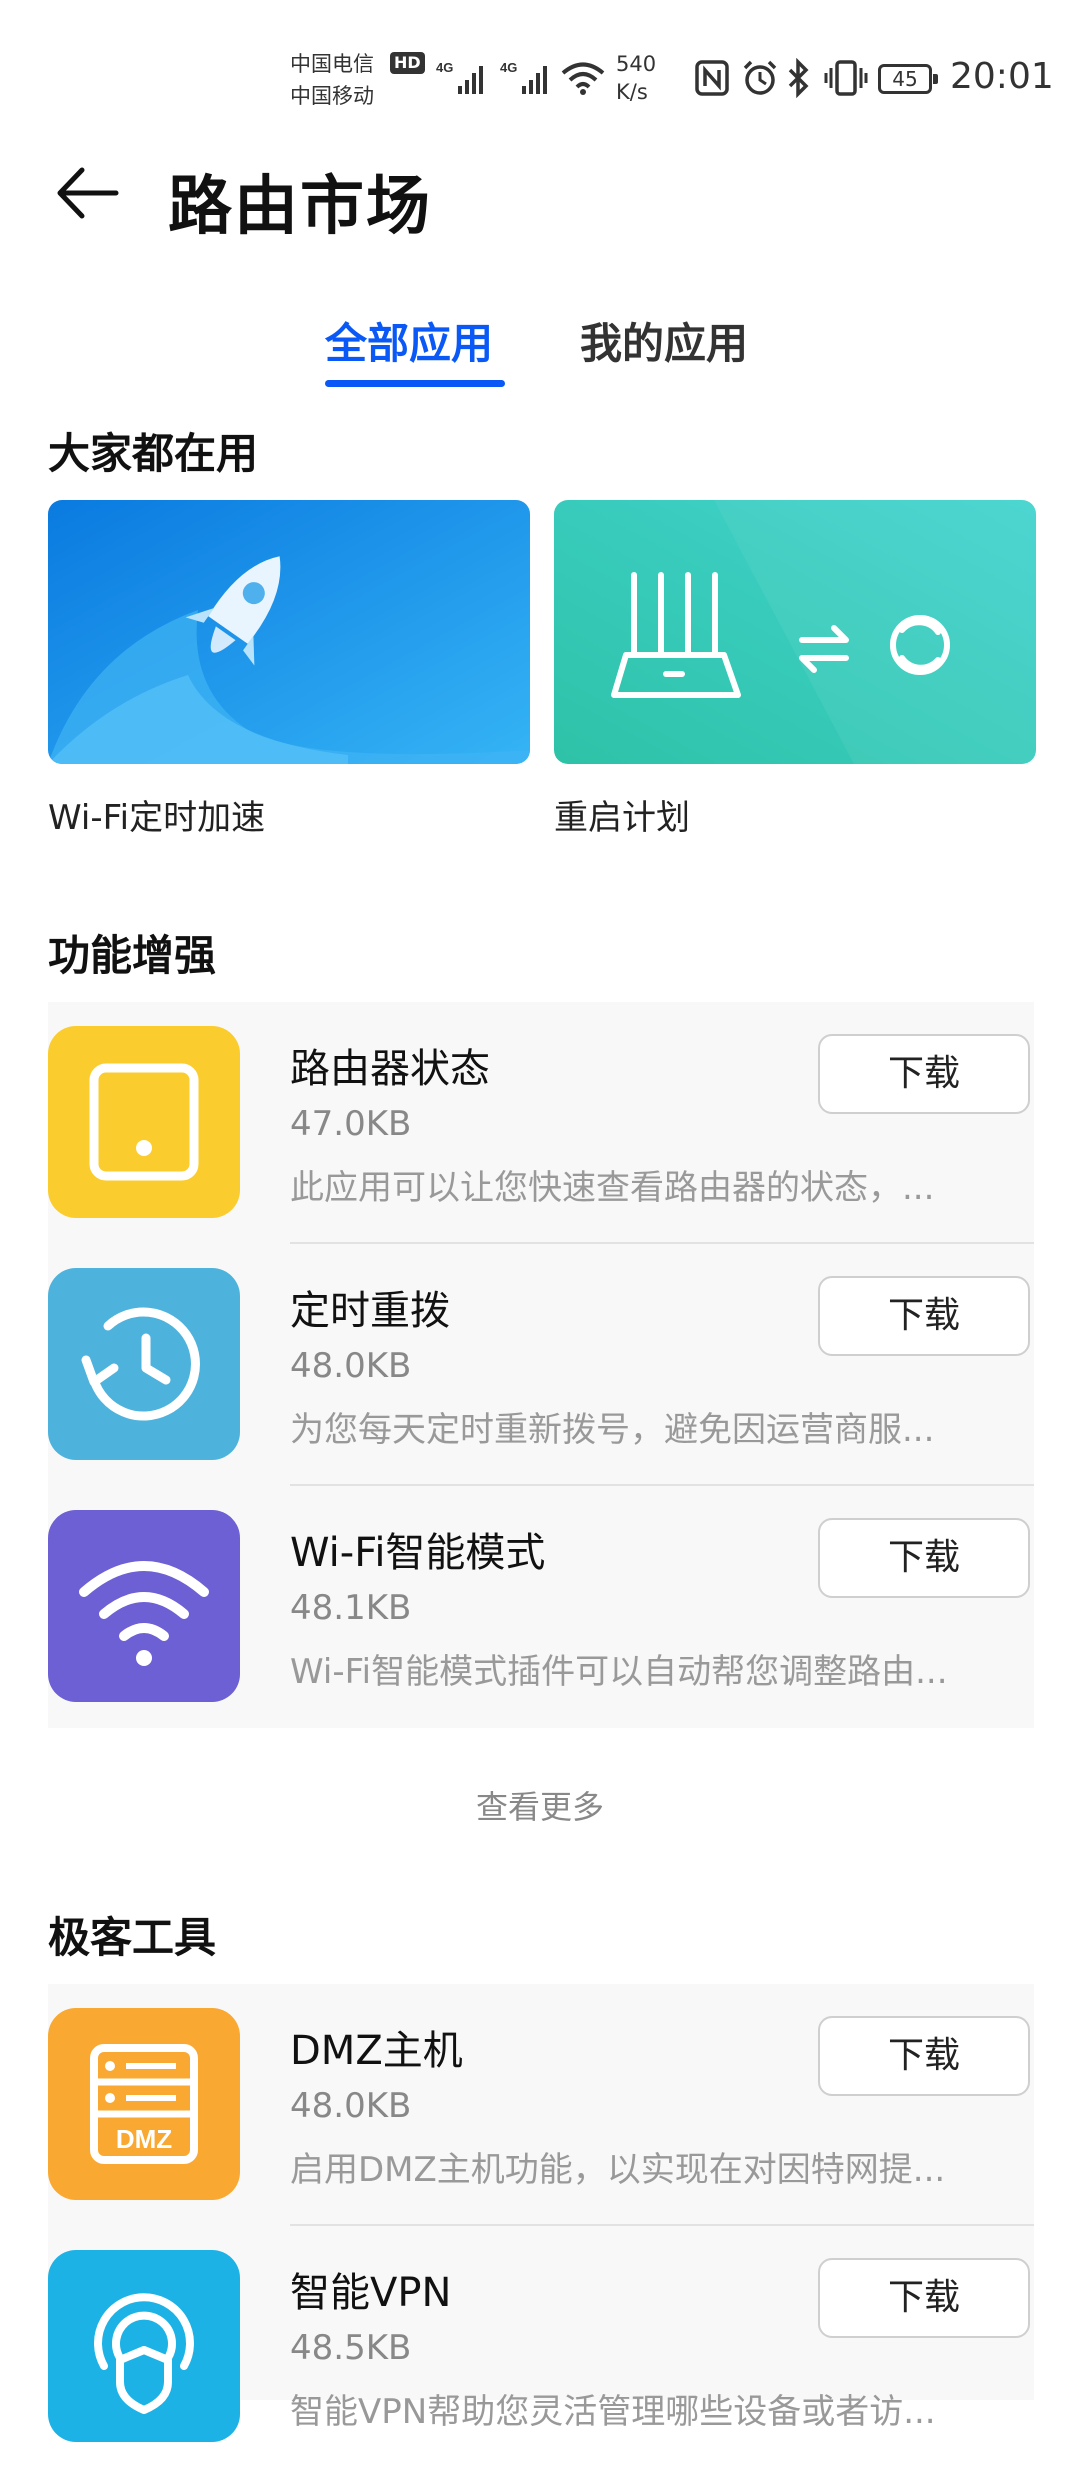 This screenshot has height=2468, width=1080. Describe the element at coordinates (409, 340) in the screenshot. I see `tab-all-apps: 全部应用` at that location.